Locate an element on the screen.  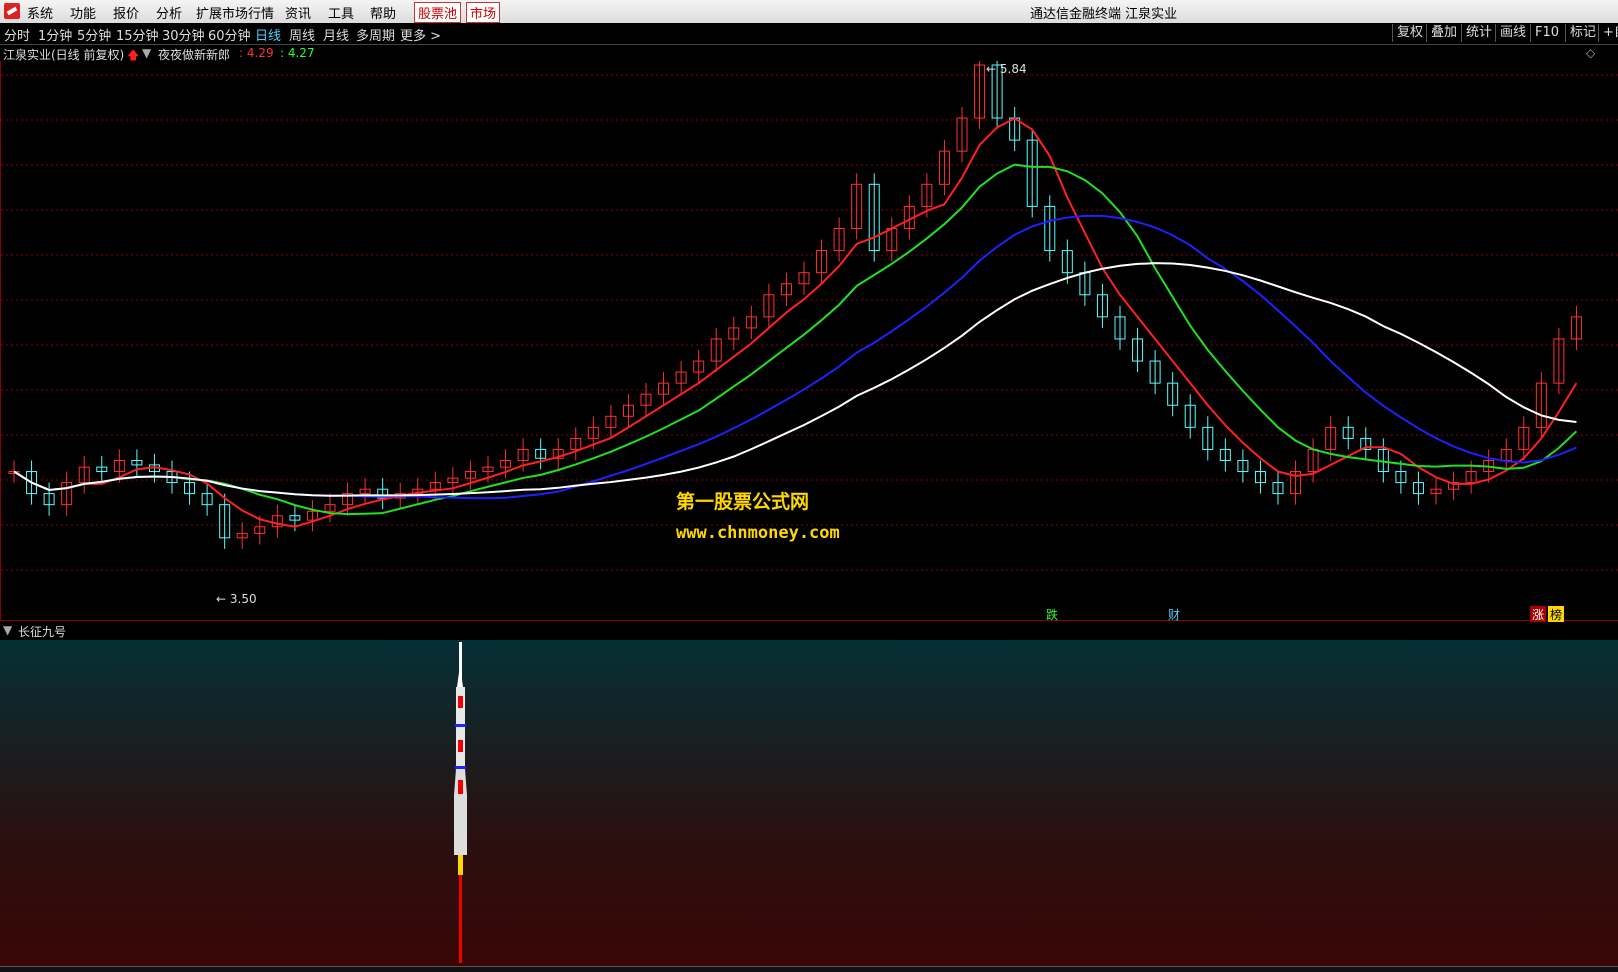
period-30min: 30分钟 is located at coordinates (183, 34).